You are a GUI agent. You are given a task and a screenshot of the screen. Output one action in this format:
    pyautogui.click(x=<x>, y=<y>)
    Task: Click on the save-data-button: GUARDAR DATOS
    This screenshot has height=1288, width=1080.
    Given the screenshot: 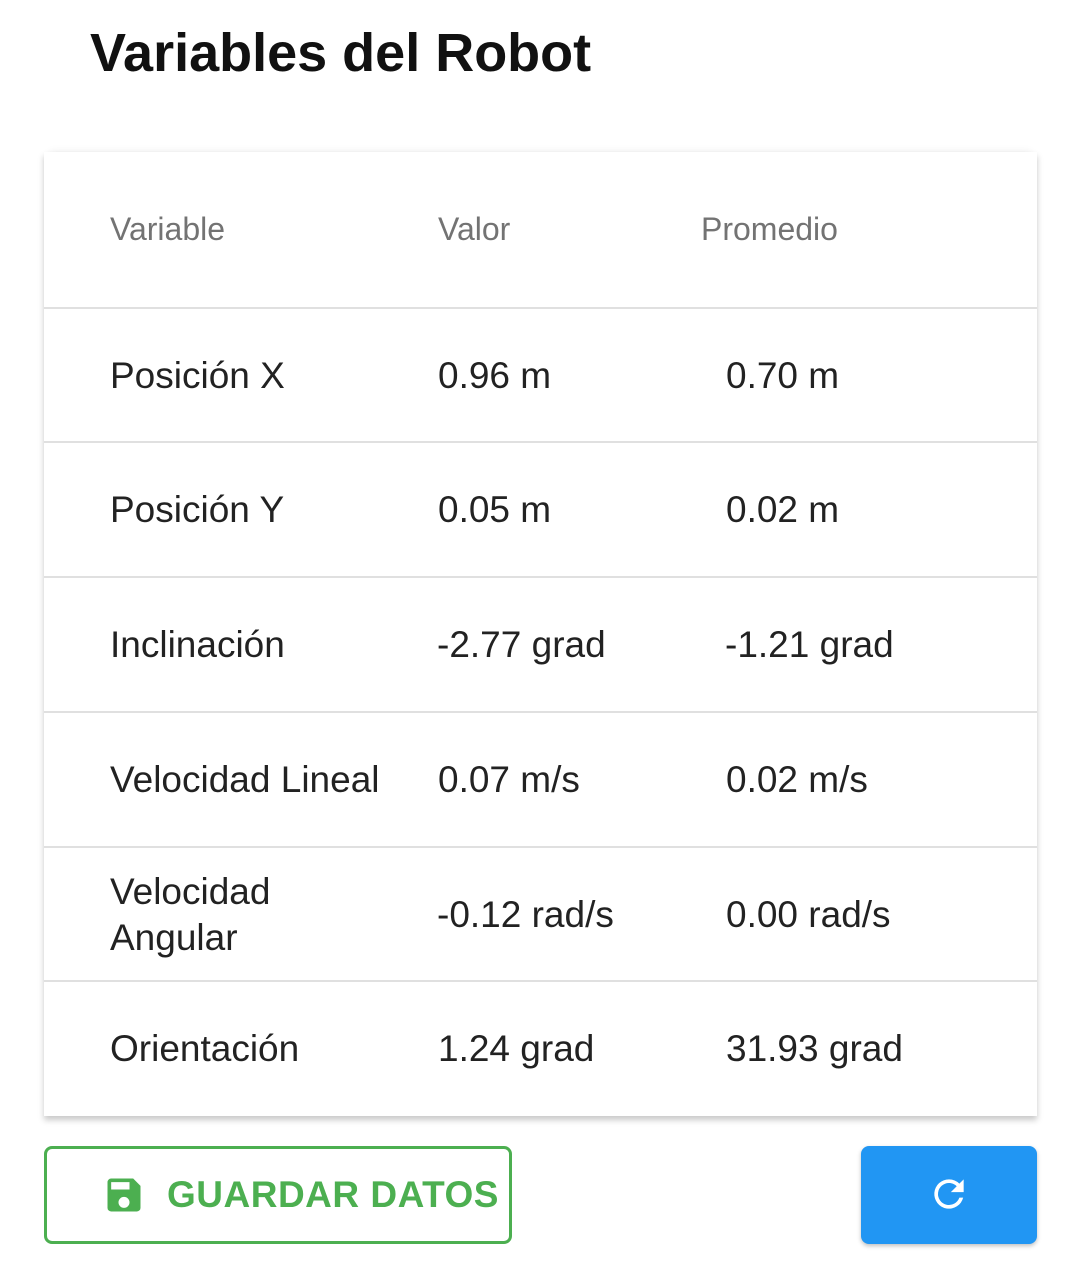 What is the action you would take?
    pyautogui.click(x=278, y=1195)
    